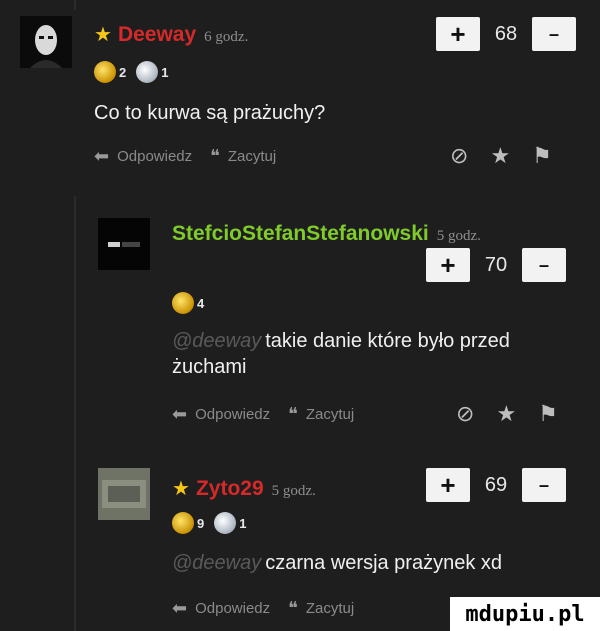 The height and width of the screenshot is (631, 600). I want to click on vote-count: 69, so click(496, 484).